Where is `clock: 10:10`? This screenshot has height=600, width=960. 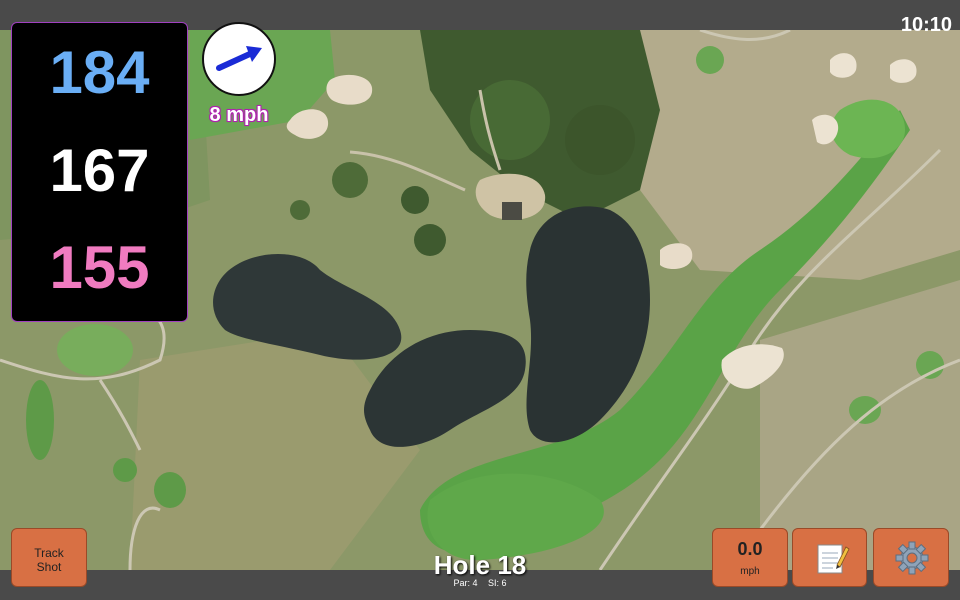 clock: 10:10 is located at coordinates (926, 25).